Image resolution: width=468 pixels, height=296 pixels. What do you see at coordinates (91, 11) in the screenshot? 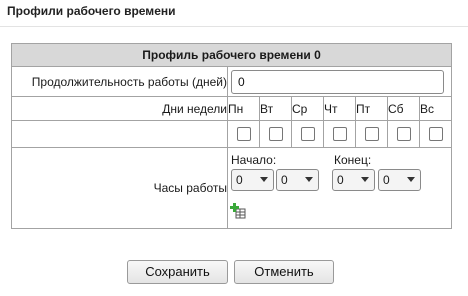
I see `page-title: Профили рабочего времени` at bounding box center [91, 11].